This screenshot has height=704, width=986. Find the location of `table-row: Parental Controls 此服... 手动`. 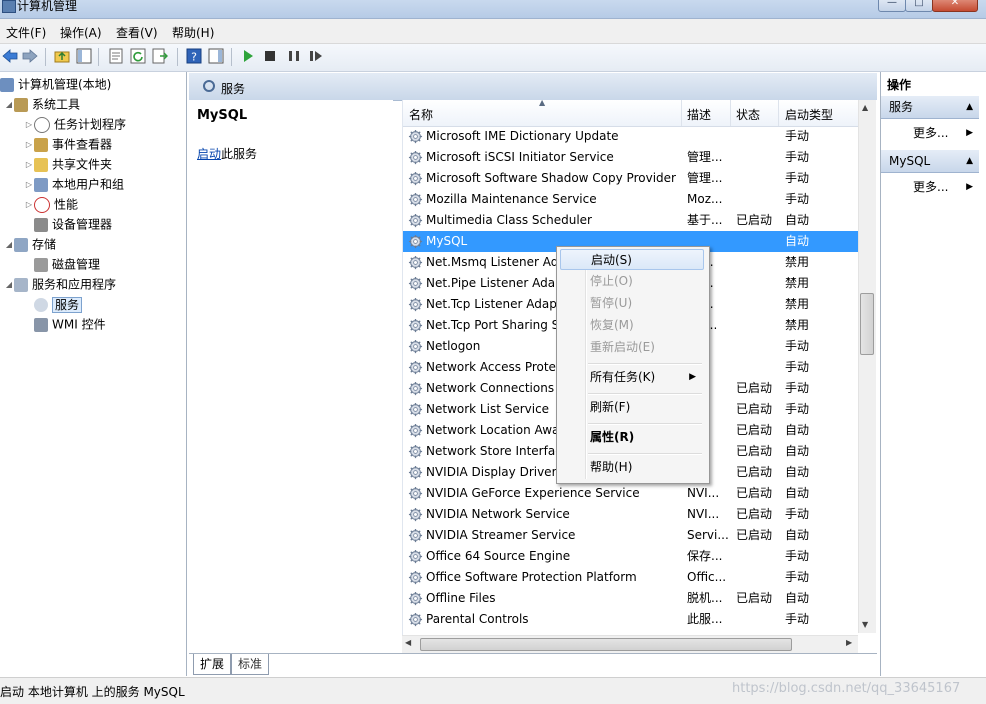

table-row: Parental Controls 此服... 手动 is located at coordinates (631, 619).